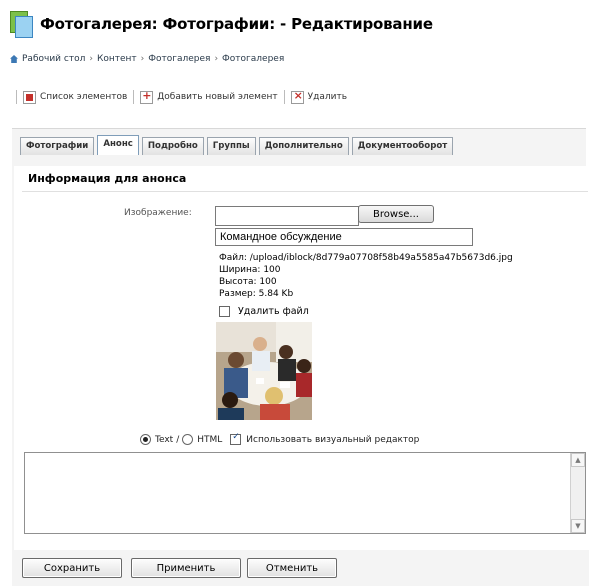 Image resolution: width=589 pixels, height=586 pixels. I want to click on section-divider, so click(305, 191).